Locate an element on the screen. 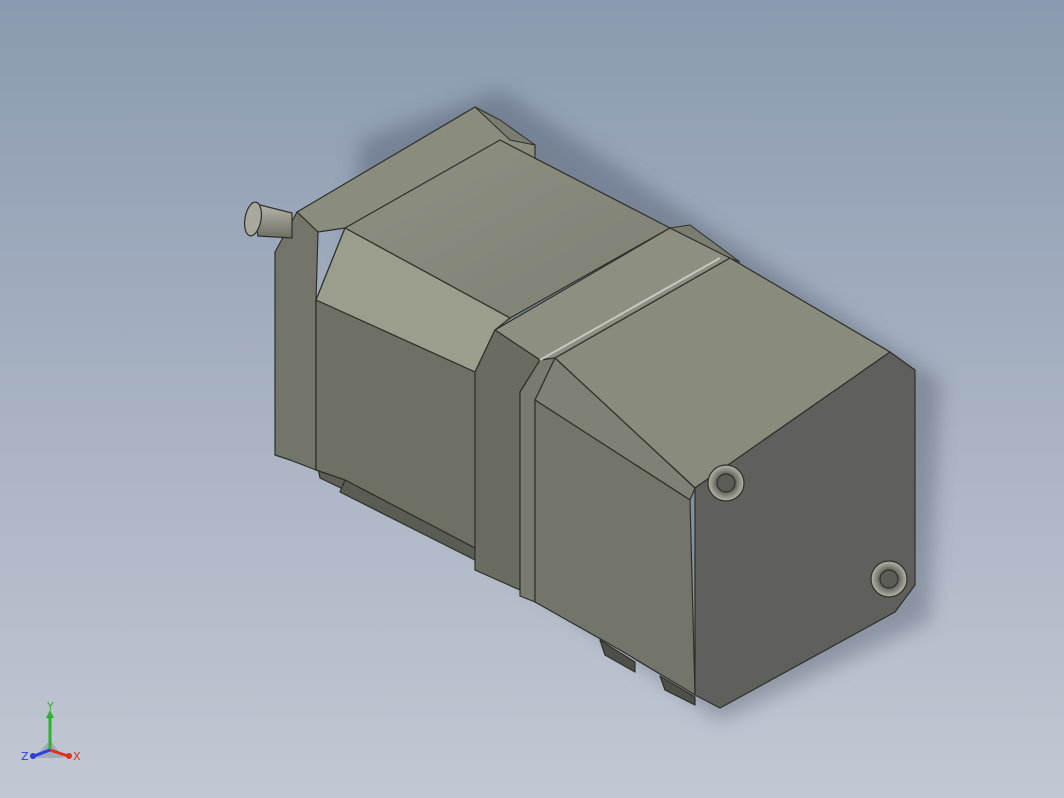 The width and height of the screenshot is (1064, 798). mounting-hole-upper is located at coordinates (726, 483).